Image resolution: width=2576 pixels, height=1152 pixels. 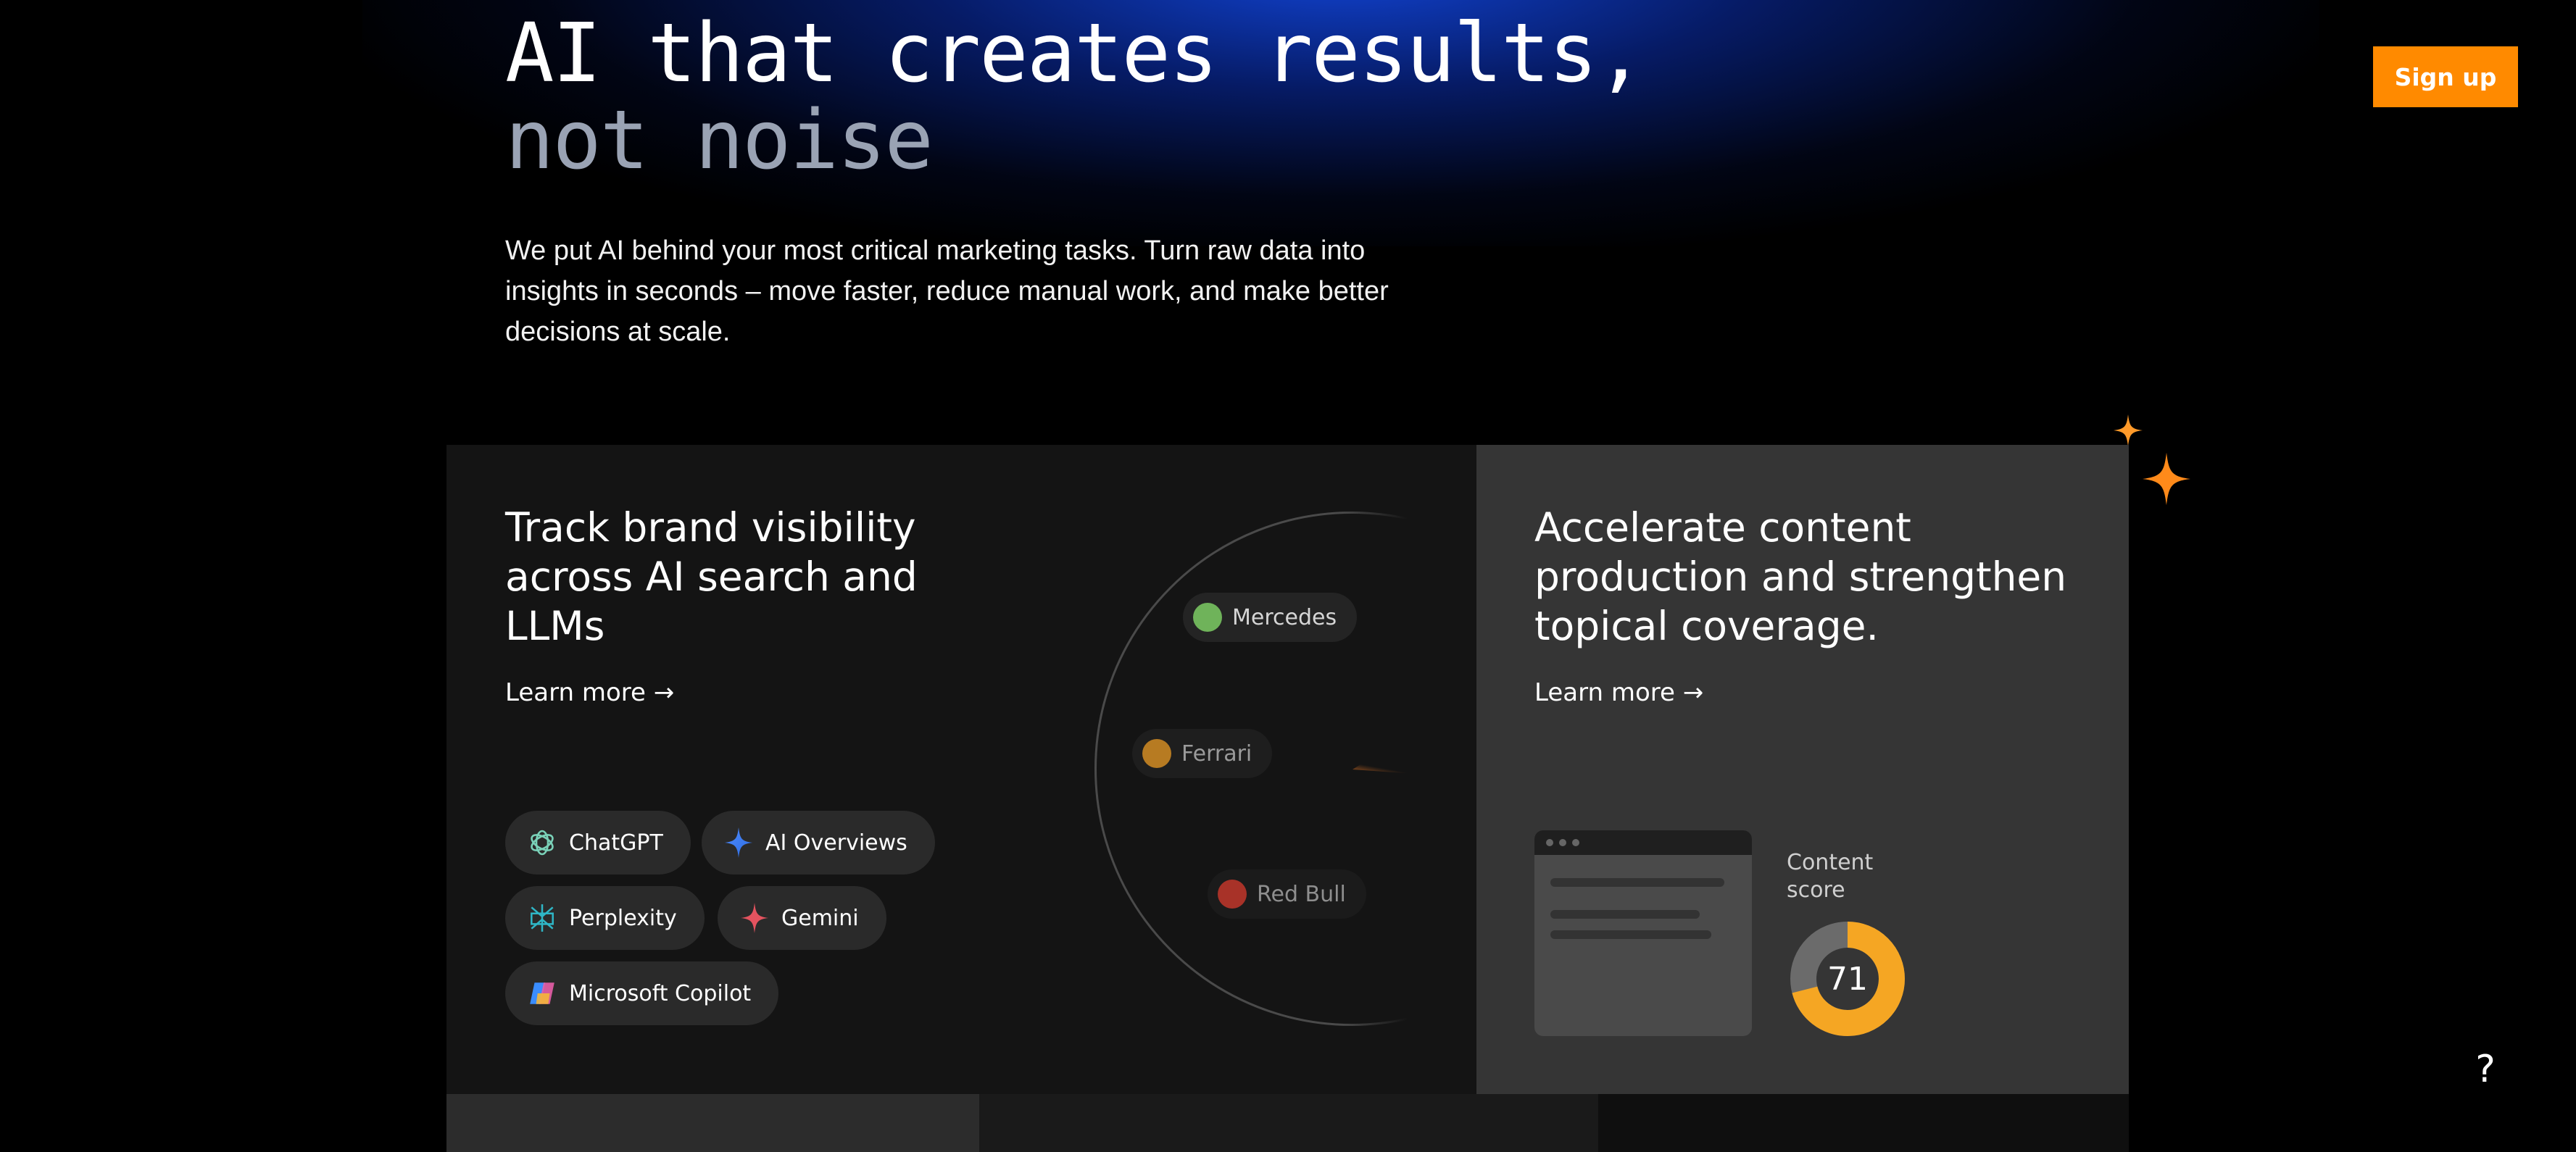 I want to click on help-button: ?, so click(x=2485, y=1069).